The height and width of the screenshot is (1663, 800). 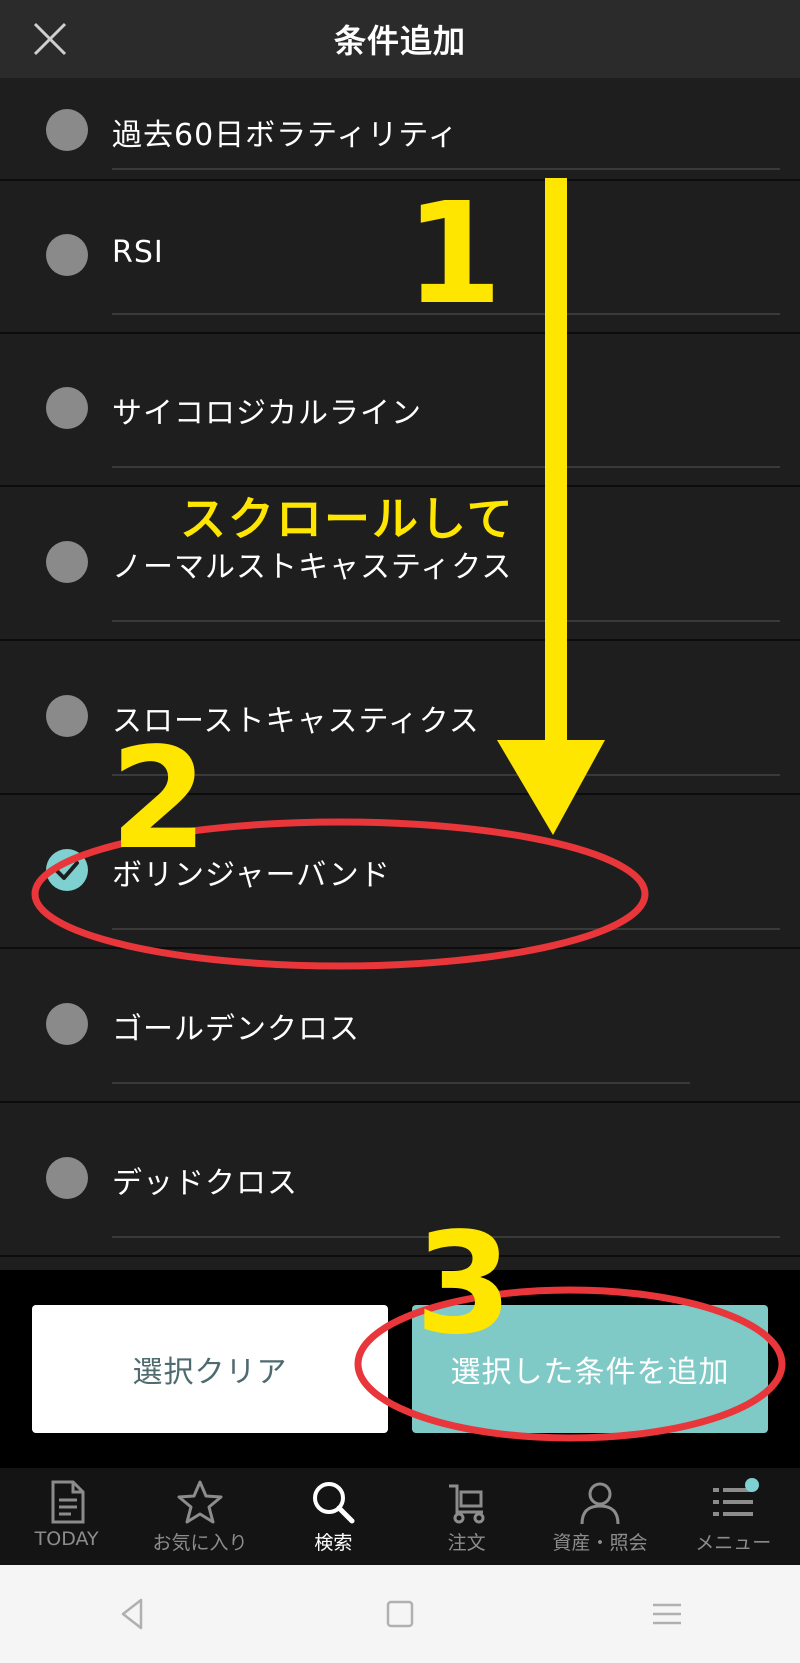 I want to click on condition-row-rsi: RSI, so click(x=400, y=257).